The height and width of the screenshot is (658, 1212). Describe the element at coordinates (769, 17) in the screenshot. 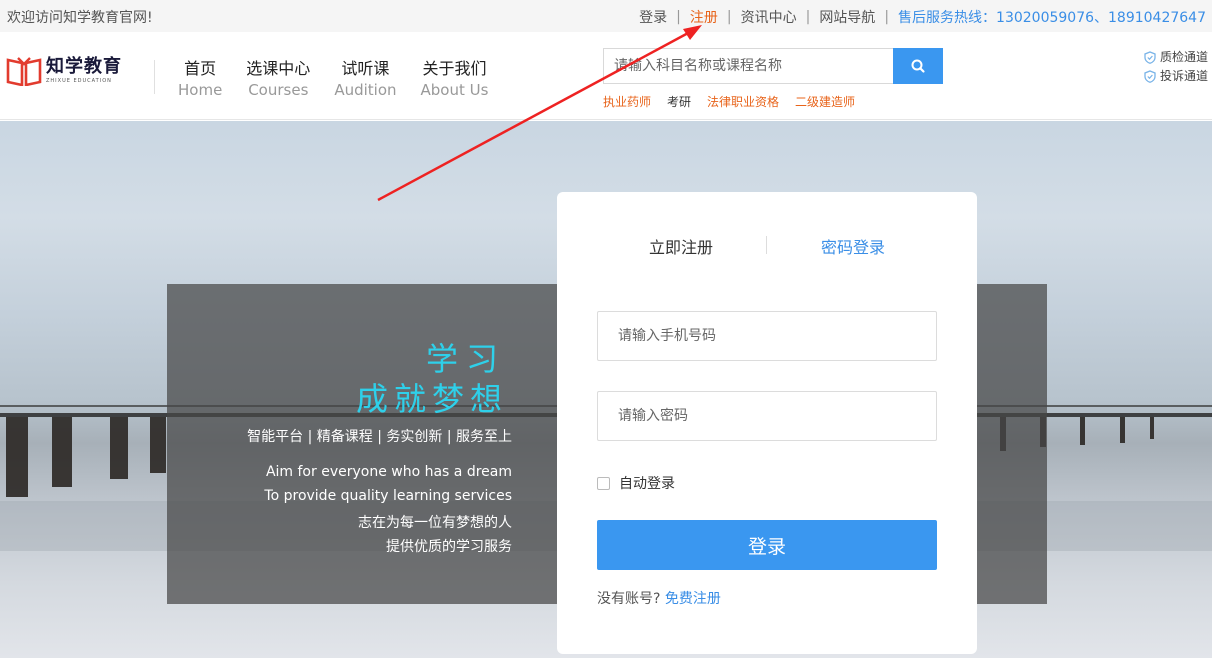

I see `top-news-link: 资讯中心` at that location.